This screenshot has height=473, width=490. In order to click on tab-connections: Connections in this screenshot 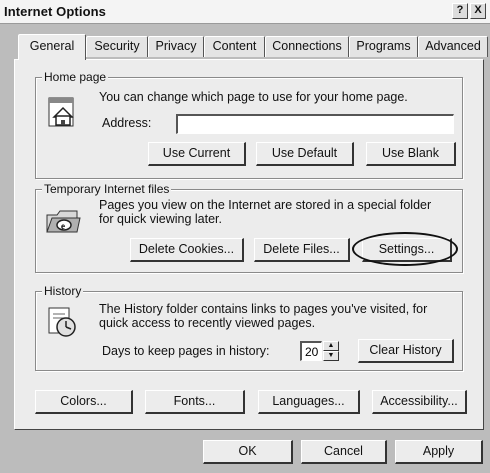, I will do `click(307, 46)`.